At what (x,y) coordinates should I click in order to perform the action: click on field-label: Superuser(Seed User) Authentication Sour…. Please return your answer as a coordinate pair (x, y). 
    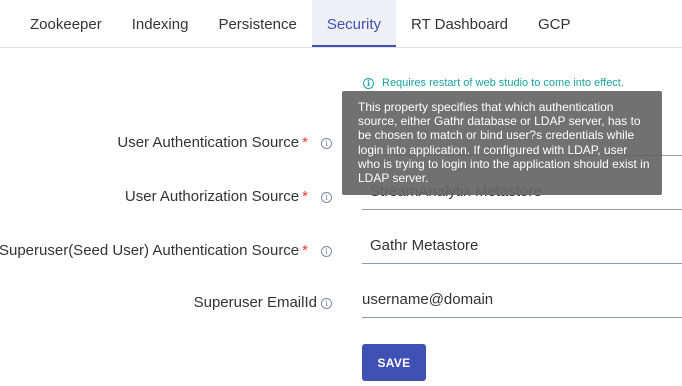
    Looking at the image, I should click on (154, 250).